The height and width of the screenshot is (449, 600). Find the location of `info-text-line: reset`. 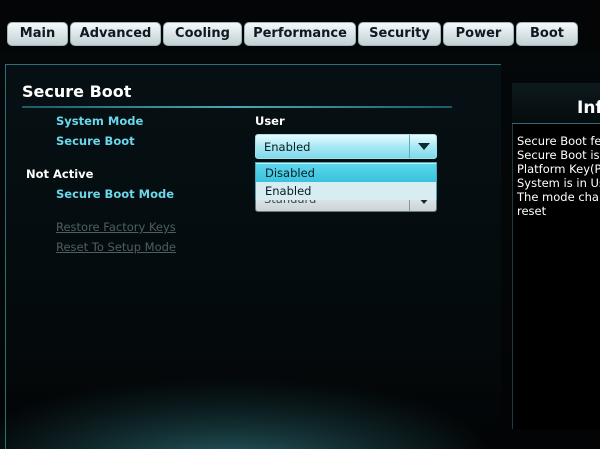

info-text-line: reset is located at coordinates (532, 211).